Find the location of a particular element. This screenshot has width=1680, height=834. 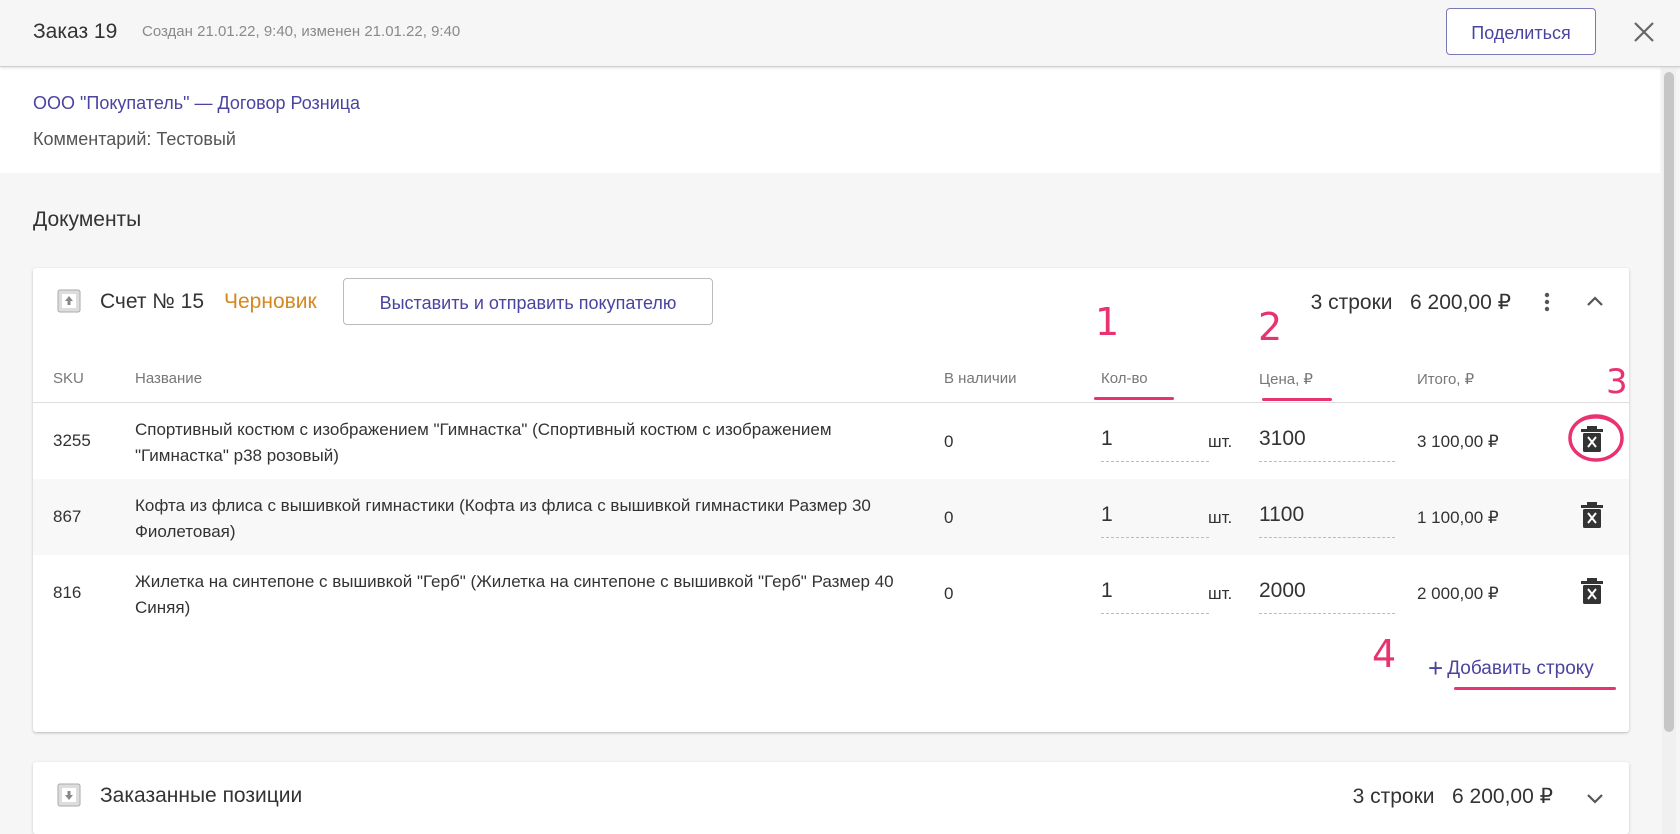

column-header-price: Цена, ₽ is located at coordinates (1286, 379).